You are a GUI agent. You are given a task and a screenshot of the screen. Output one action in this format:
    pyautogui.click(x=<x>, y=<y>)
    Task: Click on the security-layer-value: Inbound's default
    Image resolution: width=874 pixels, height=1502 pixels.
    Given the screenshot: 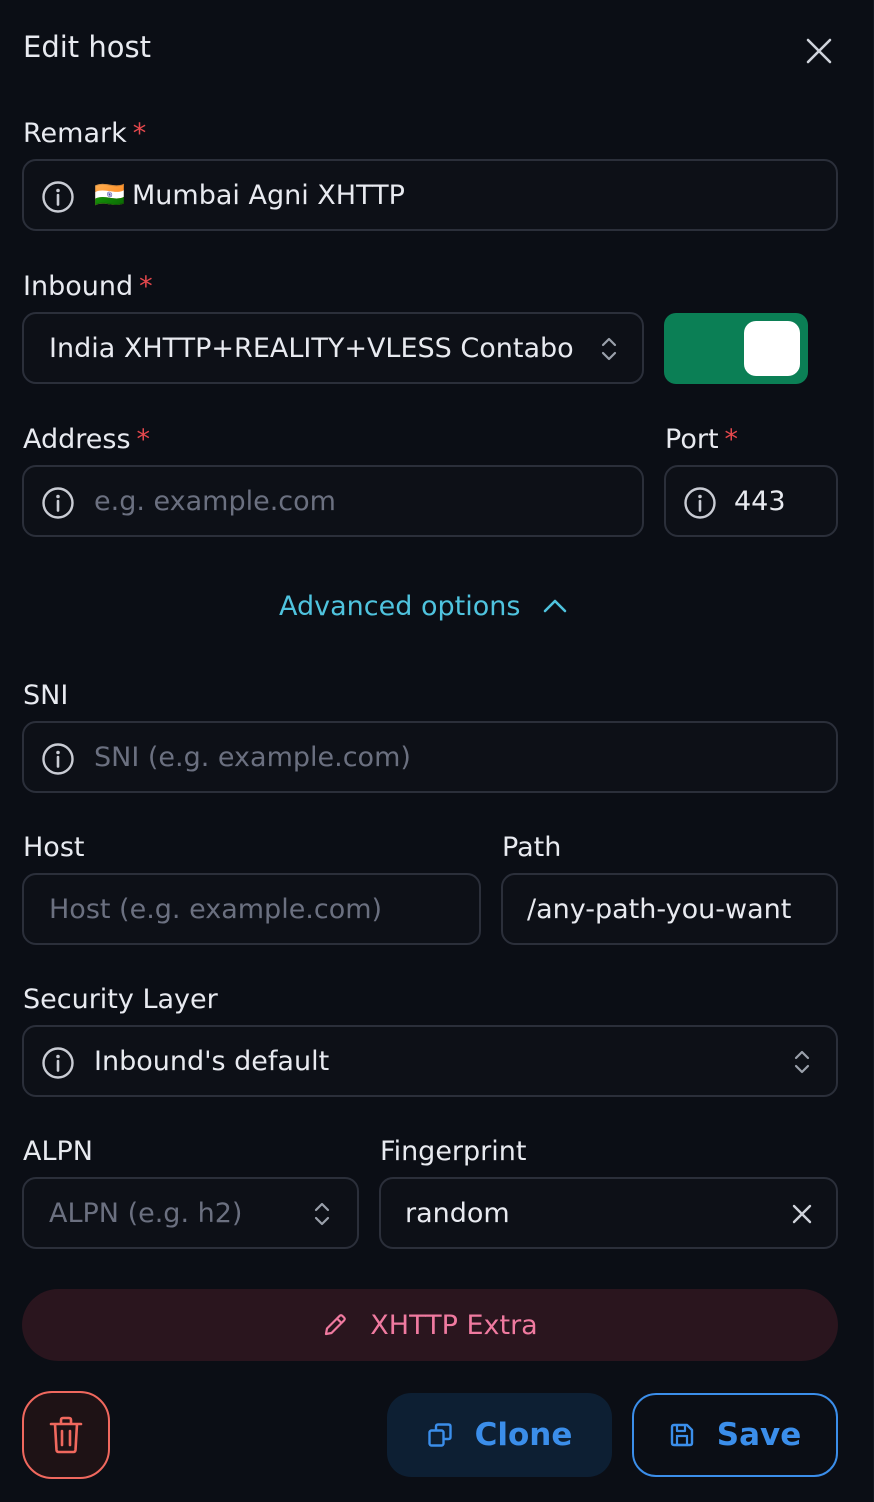 What is the action you would take?
    pyautogui.click(x=212, y=1061)
    